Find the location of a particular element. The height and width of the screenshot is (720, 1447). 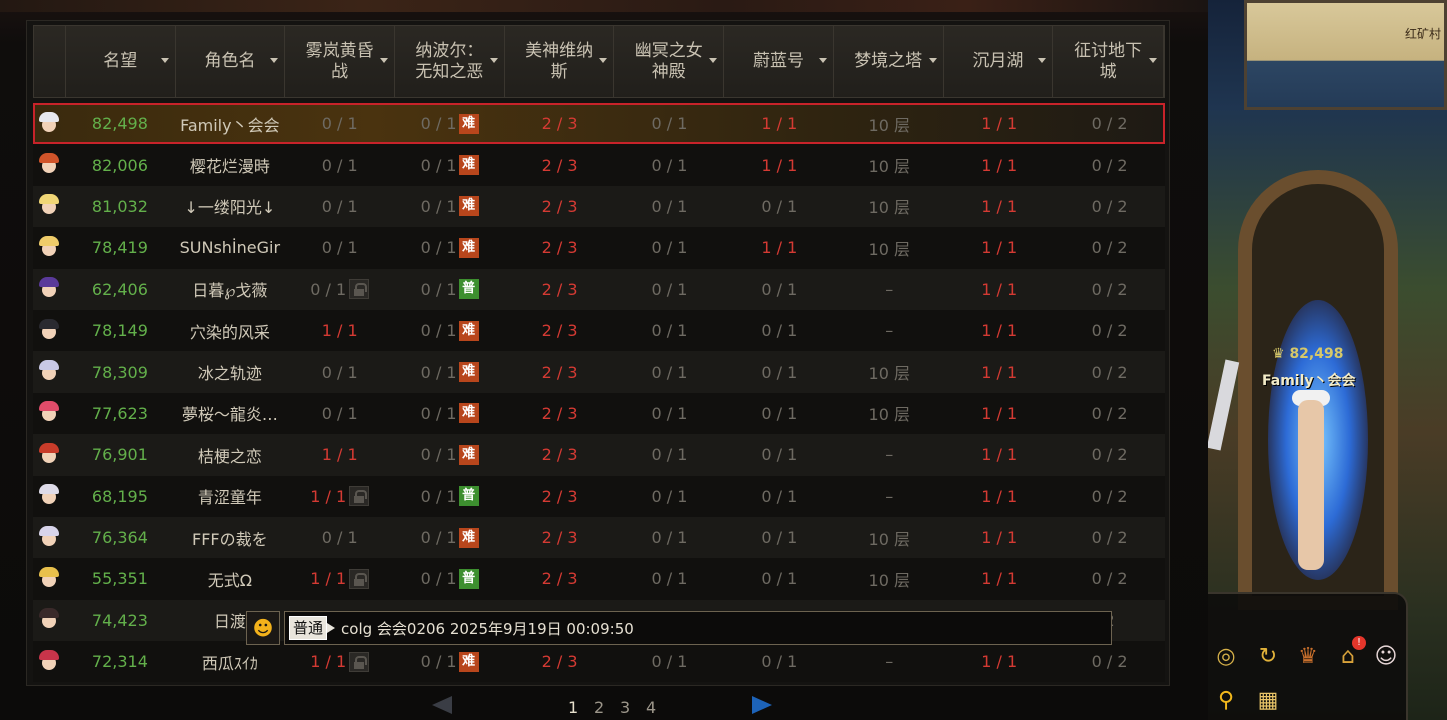

minimap: 红矿村 is located at coordinates (1345, 55).